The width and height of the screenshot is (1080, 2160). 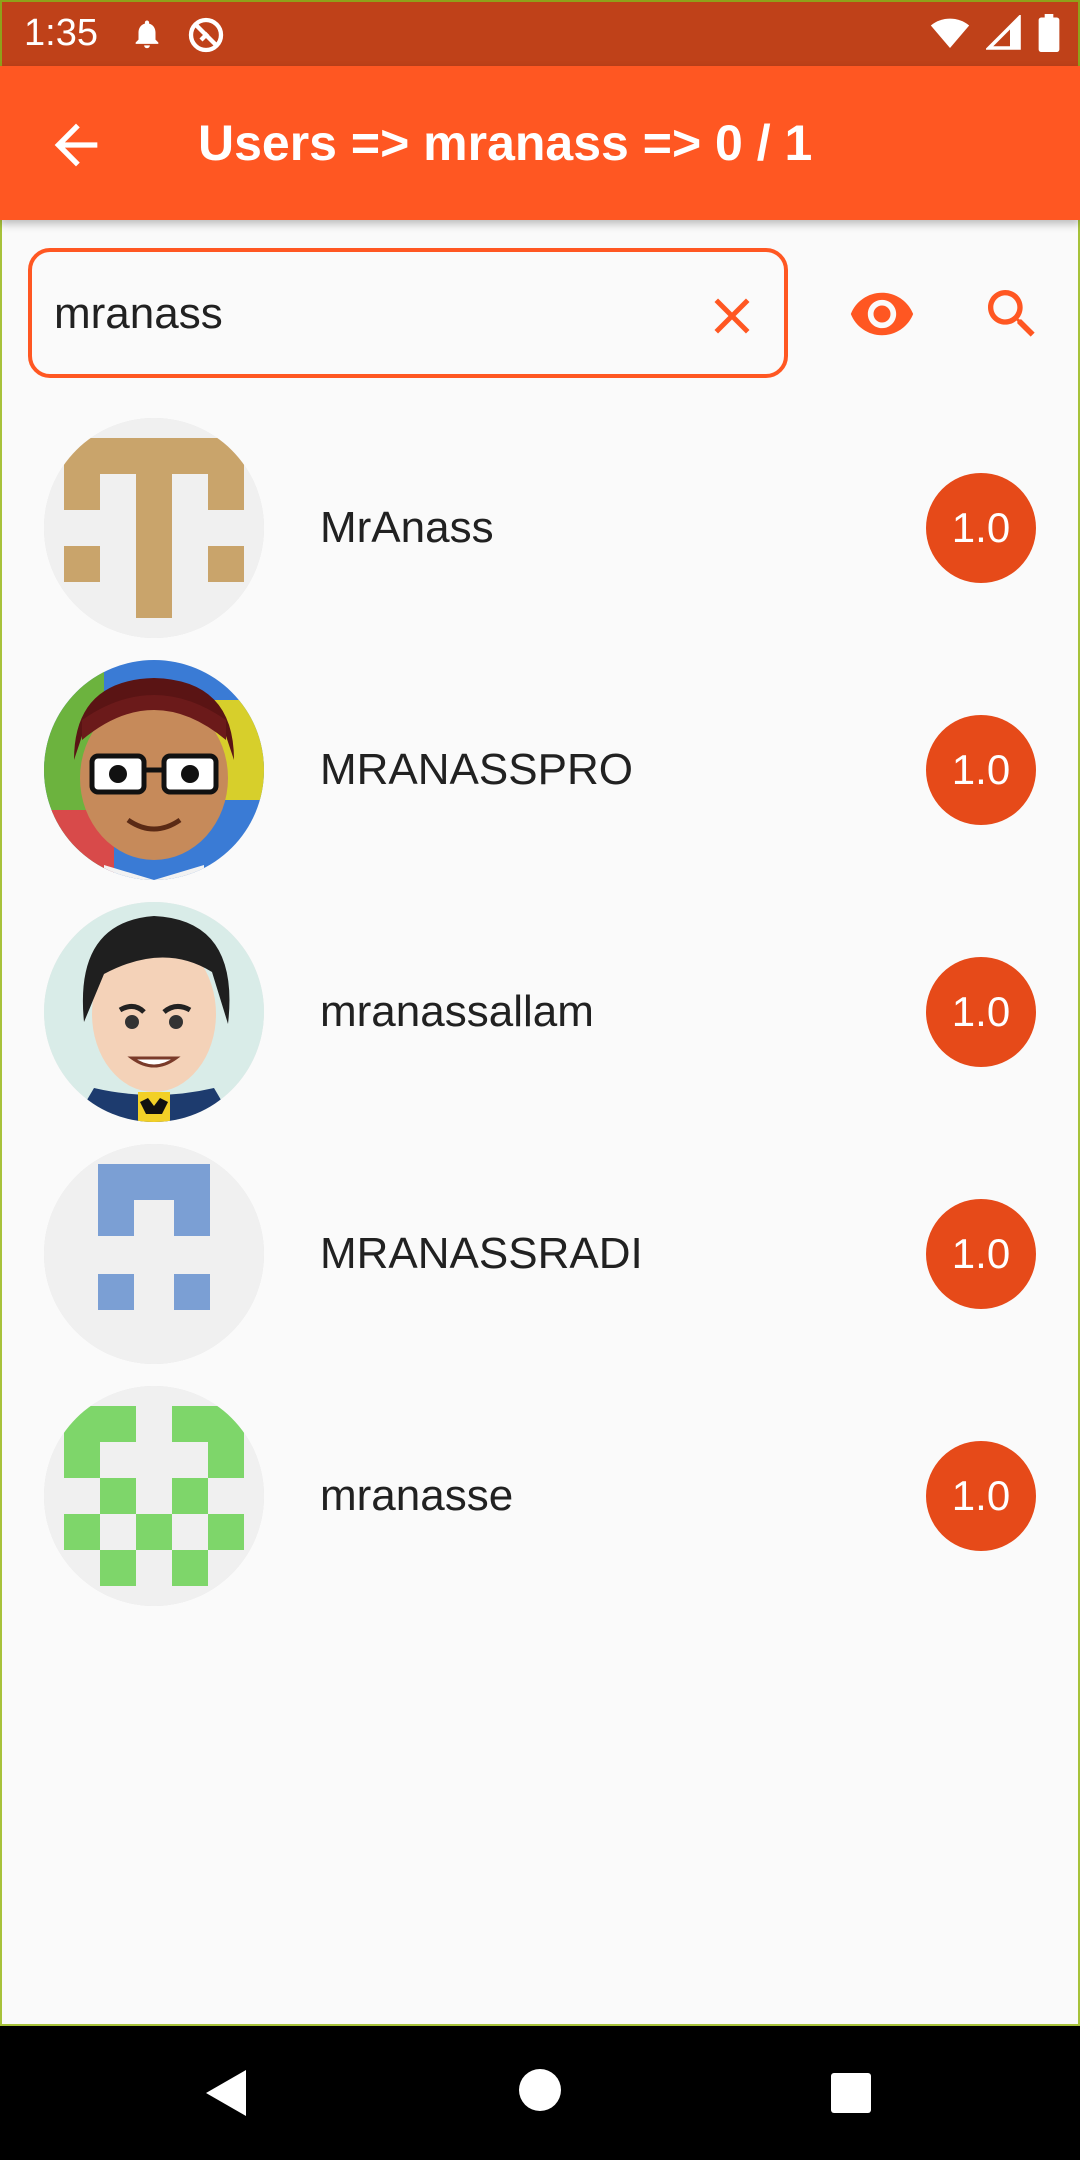 I want to click on signal-icon, so click(x=1003, y=34).